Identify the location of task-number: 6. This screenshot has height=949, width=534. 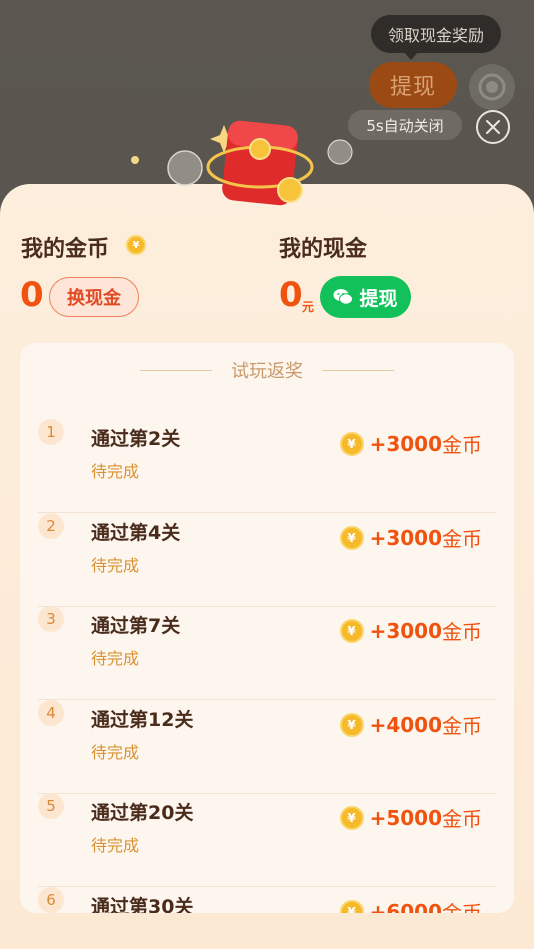
(51, 900).